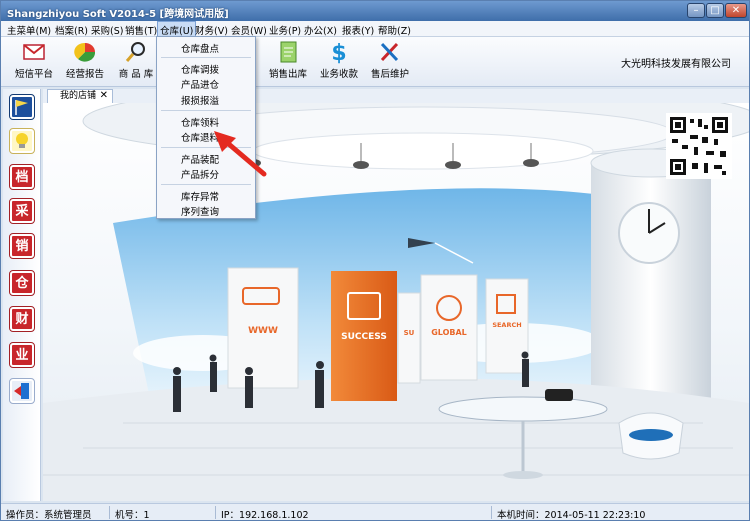 The height and width of the screenshot is (521, 750). What do you see at coordinates (449, 332) in the screenshot?
I see `board-global-label: GLOBAL` at bounding box center [449, 332].